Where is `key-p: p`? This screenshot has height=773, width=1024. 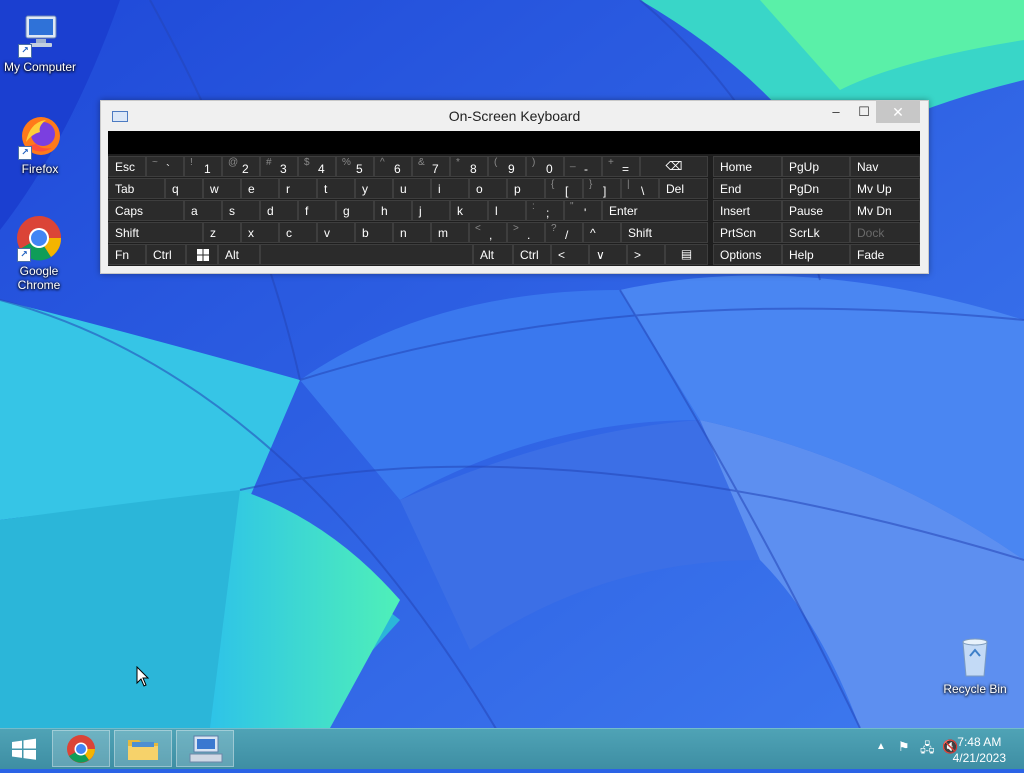
key-p: p is located at coordinates (526, 188).